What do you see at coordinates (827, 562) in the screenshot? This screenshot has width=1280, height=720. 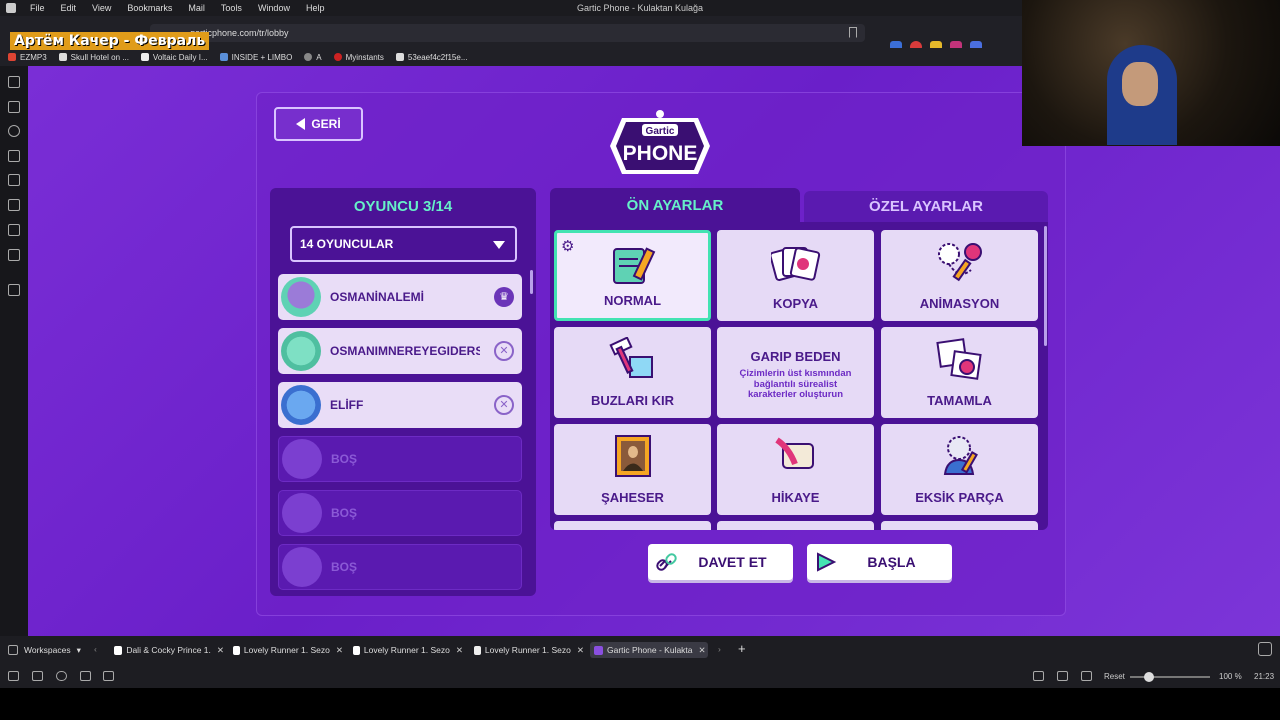 I see `play-icon` at bounding box center [827, 562].